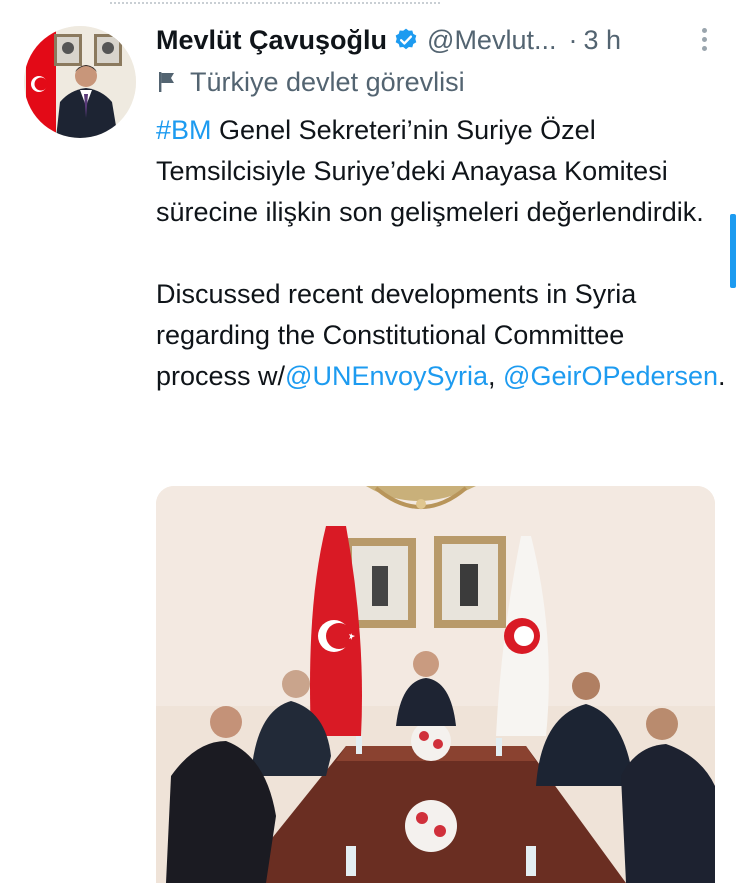 The width and height of the screenshot is (740, 883). Describe the element at coordinates (386, 376) in the screenshot. I see `mention-link-unenvoysyria: @UNEnvoySyria` at that location.